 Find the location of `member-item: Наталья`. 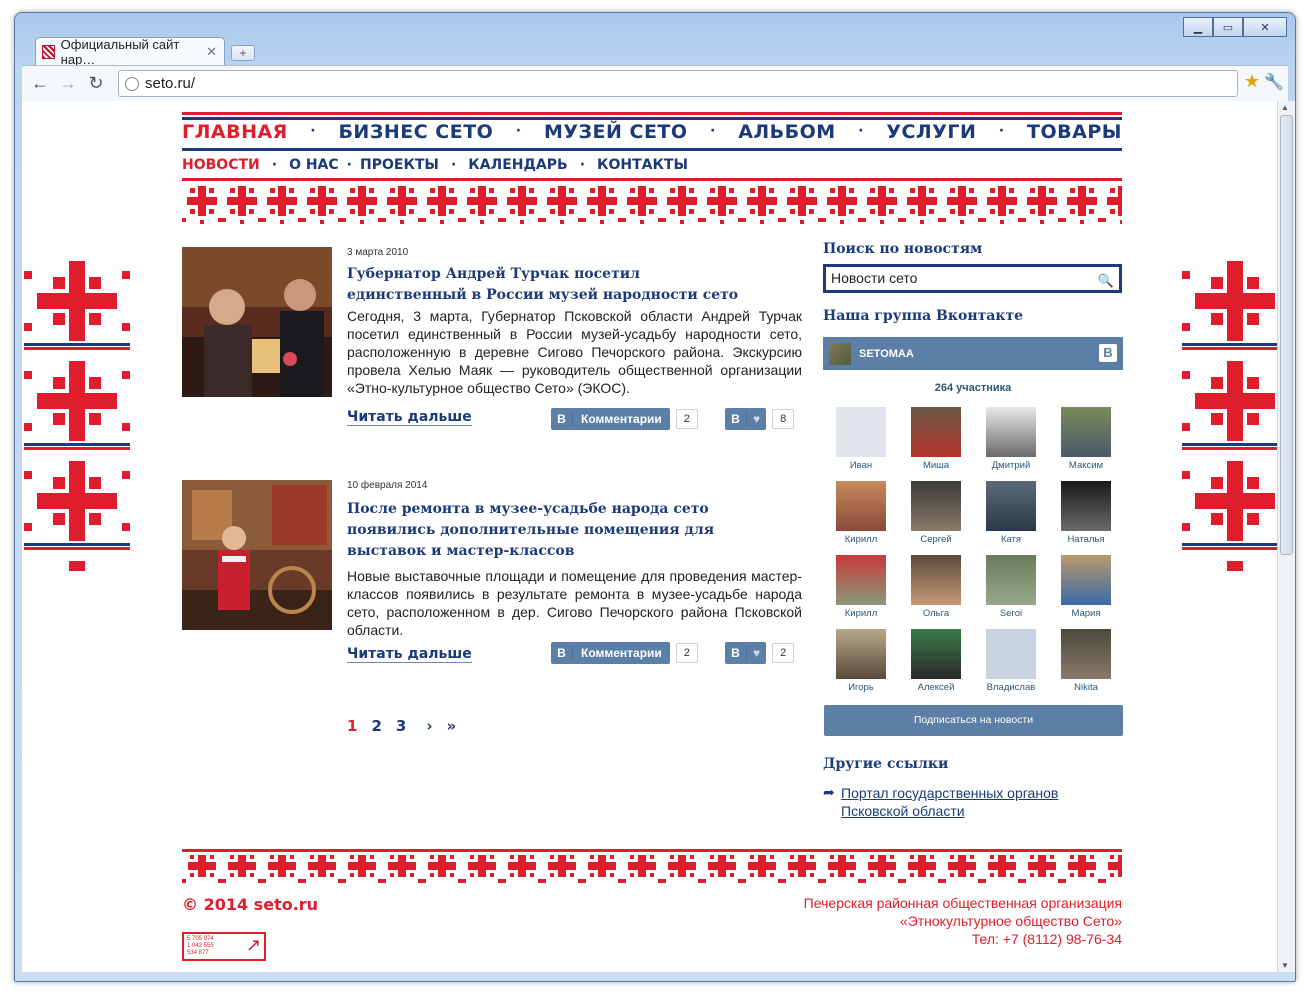

member-item: Наталья is located at coordinates (1086, 513).